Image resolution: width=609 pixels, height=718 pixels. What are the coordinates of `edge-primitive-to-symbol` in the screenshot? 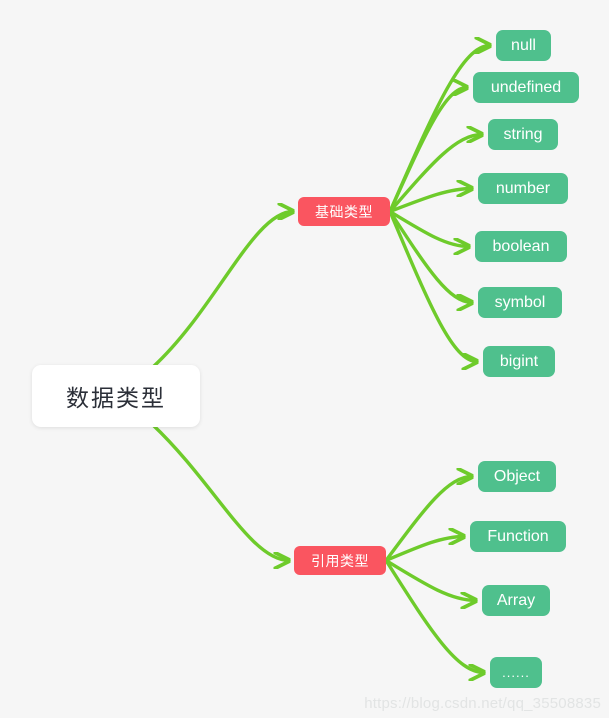 It's located at (430, 256).